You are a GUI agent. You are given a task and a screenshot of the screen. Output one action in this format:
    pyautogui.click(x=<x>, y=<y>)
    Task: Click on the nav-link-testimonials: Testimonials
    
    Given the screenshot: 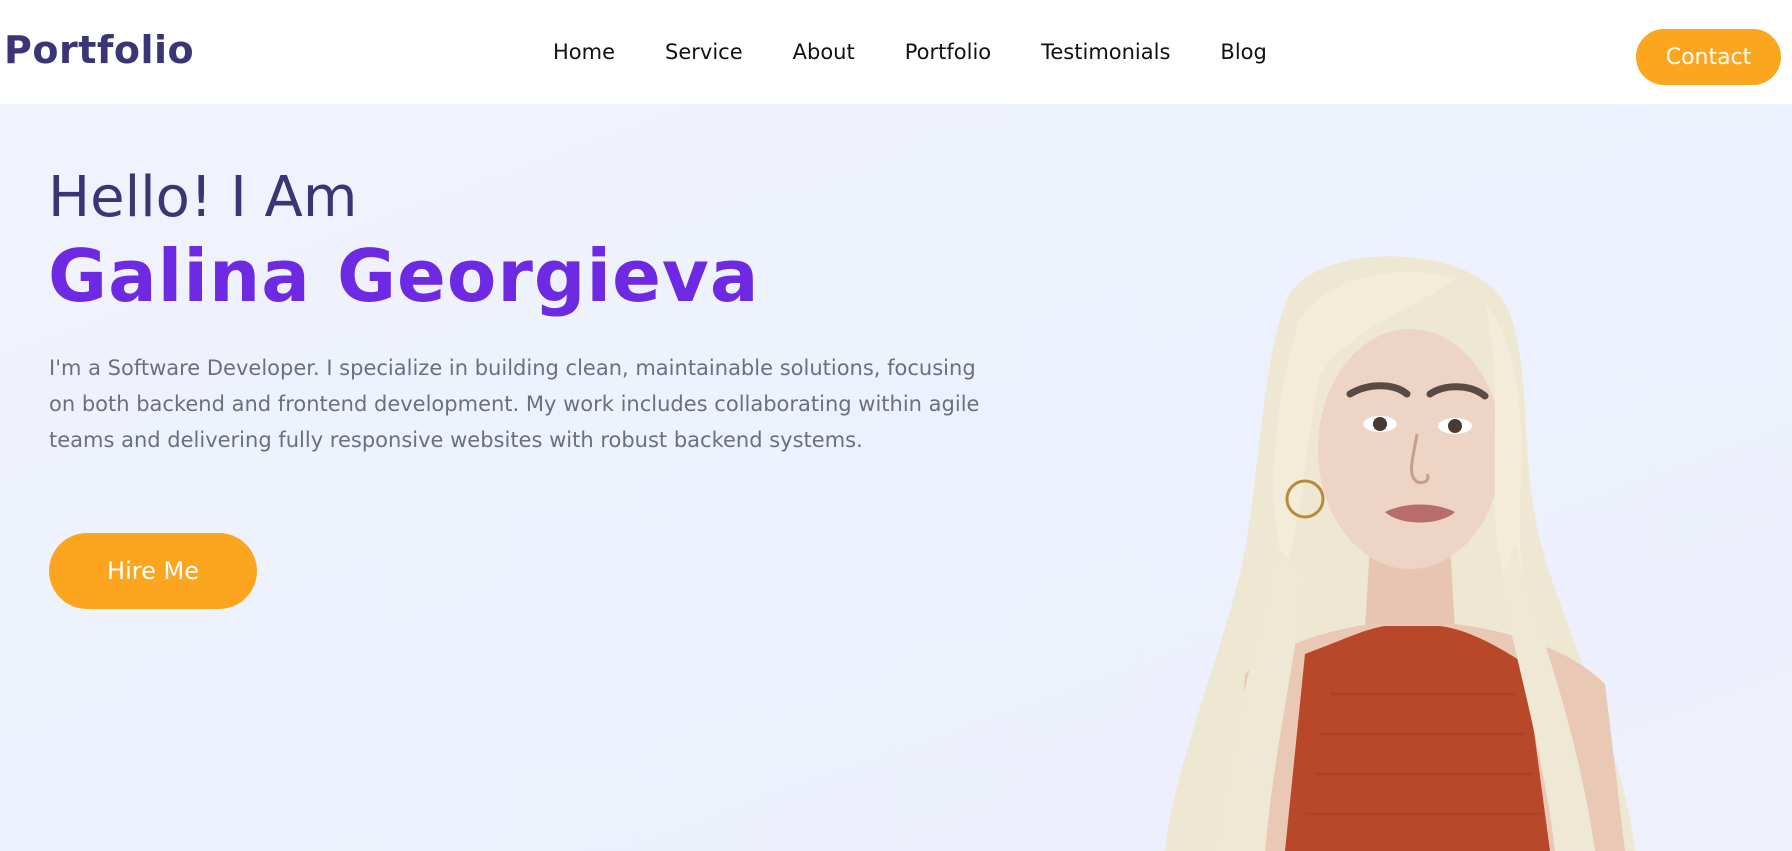 What is the action you would take?
    pyautogui.click(x=1105, y=52)
    